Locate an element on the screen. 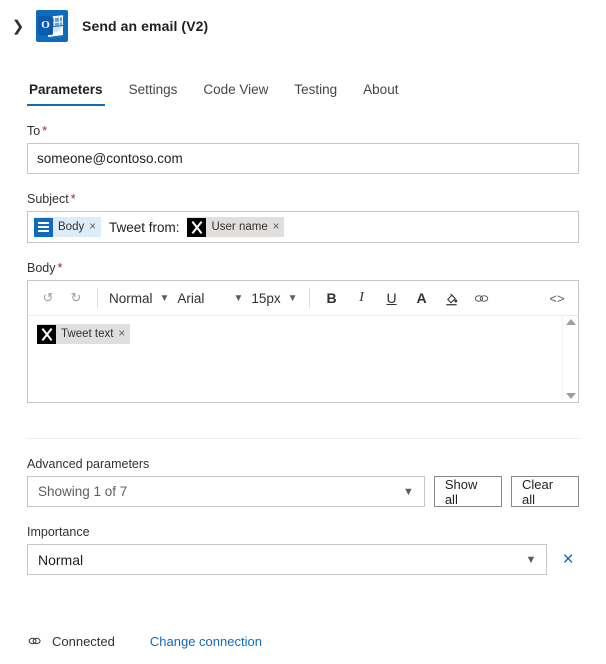 This screenshot has width=606, height=664. subject-literal-text: Tweet from: is located at coordinates (144, 227).